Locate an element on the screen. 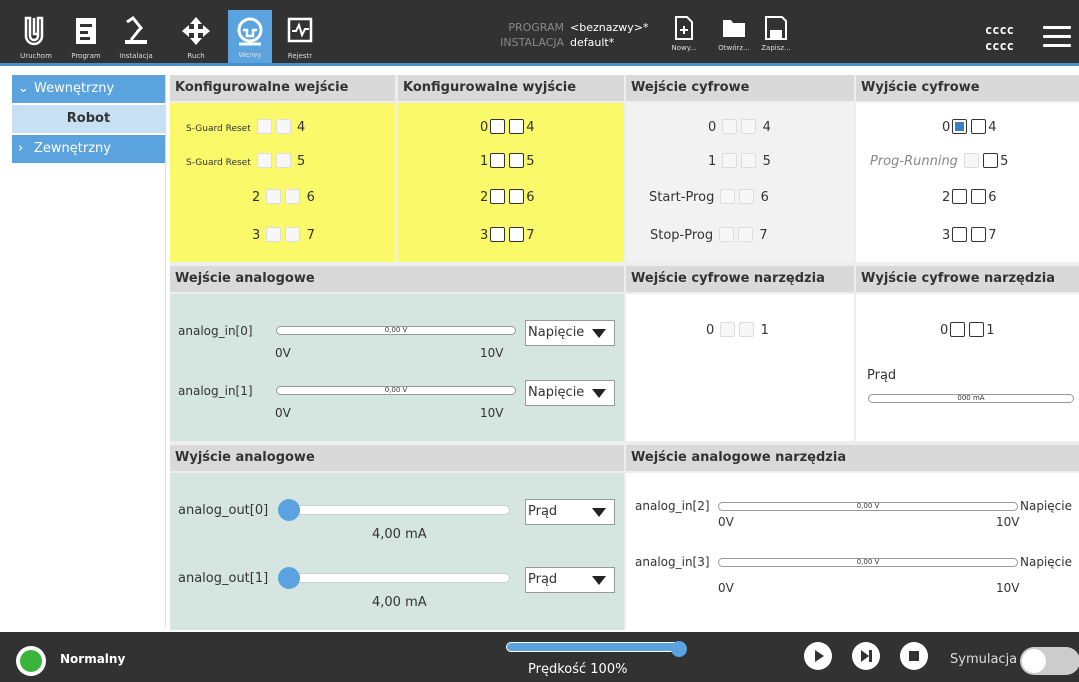  panel-title: Wejście cyfrowe is located at coordinates (740, 88).